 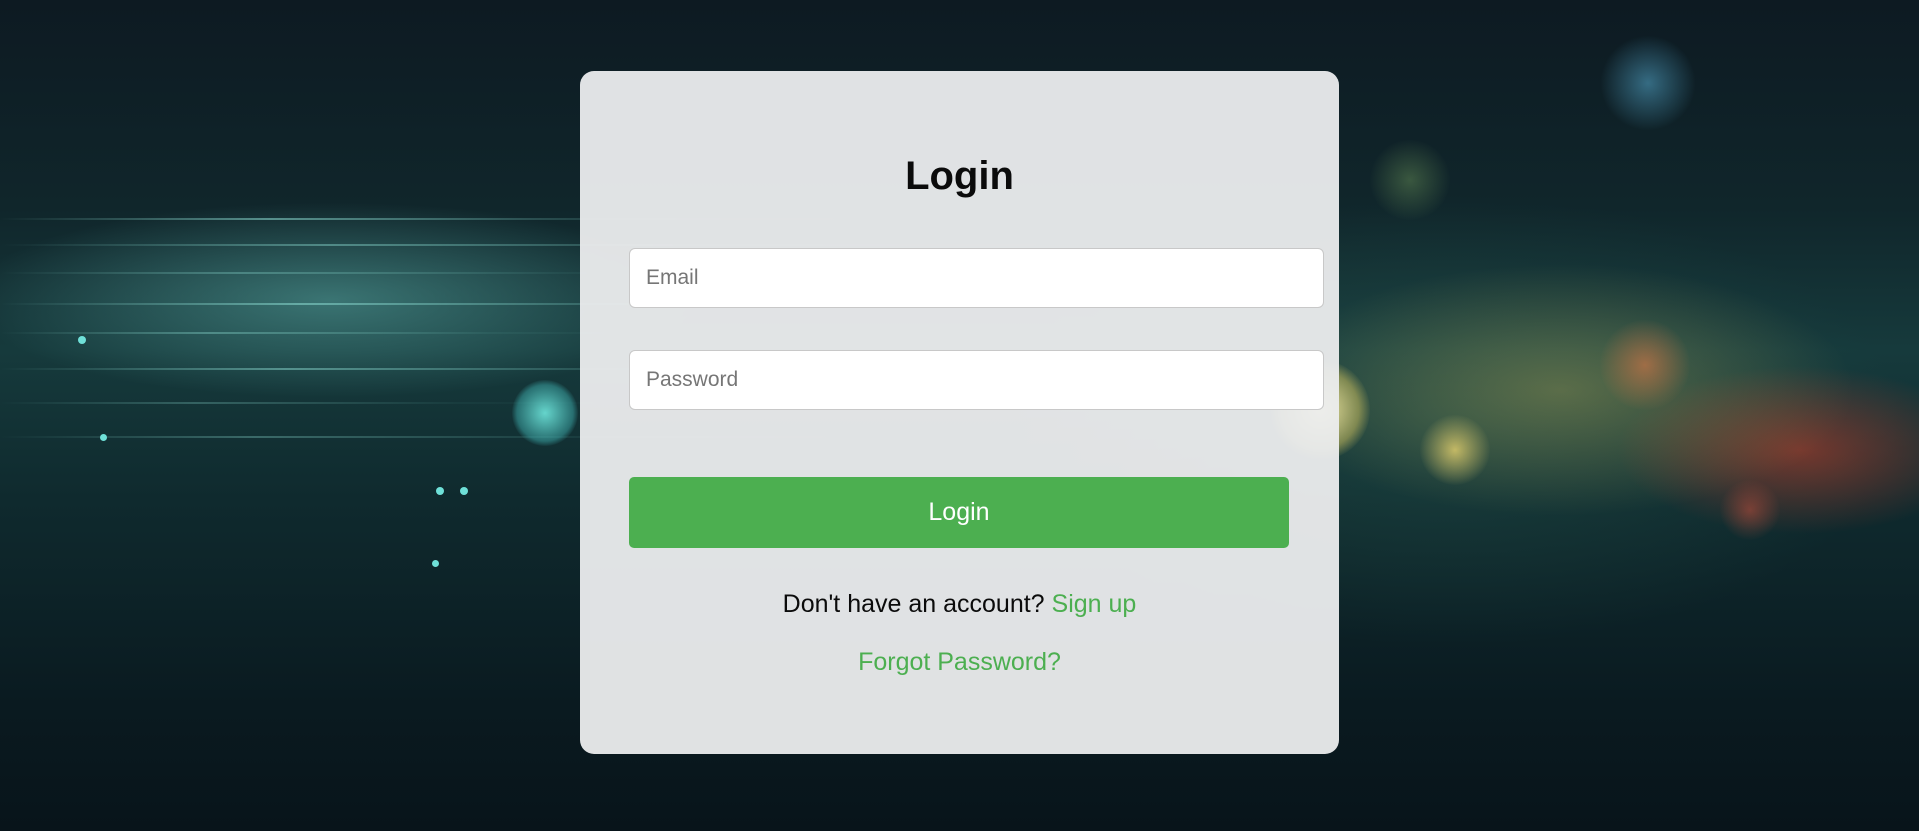 What do you see at coordinates (976, 380) in the screenshot?
I see `password-input` at bounding box center [976, 380].